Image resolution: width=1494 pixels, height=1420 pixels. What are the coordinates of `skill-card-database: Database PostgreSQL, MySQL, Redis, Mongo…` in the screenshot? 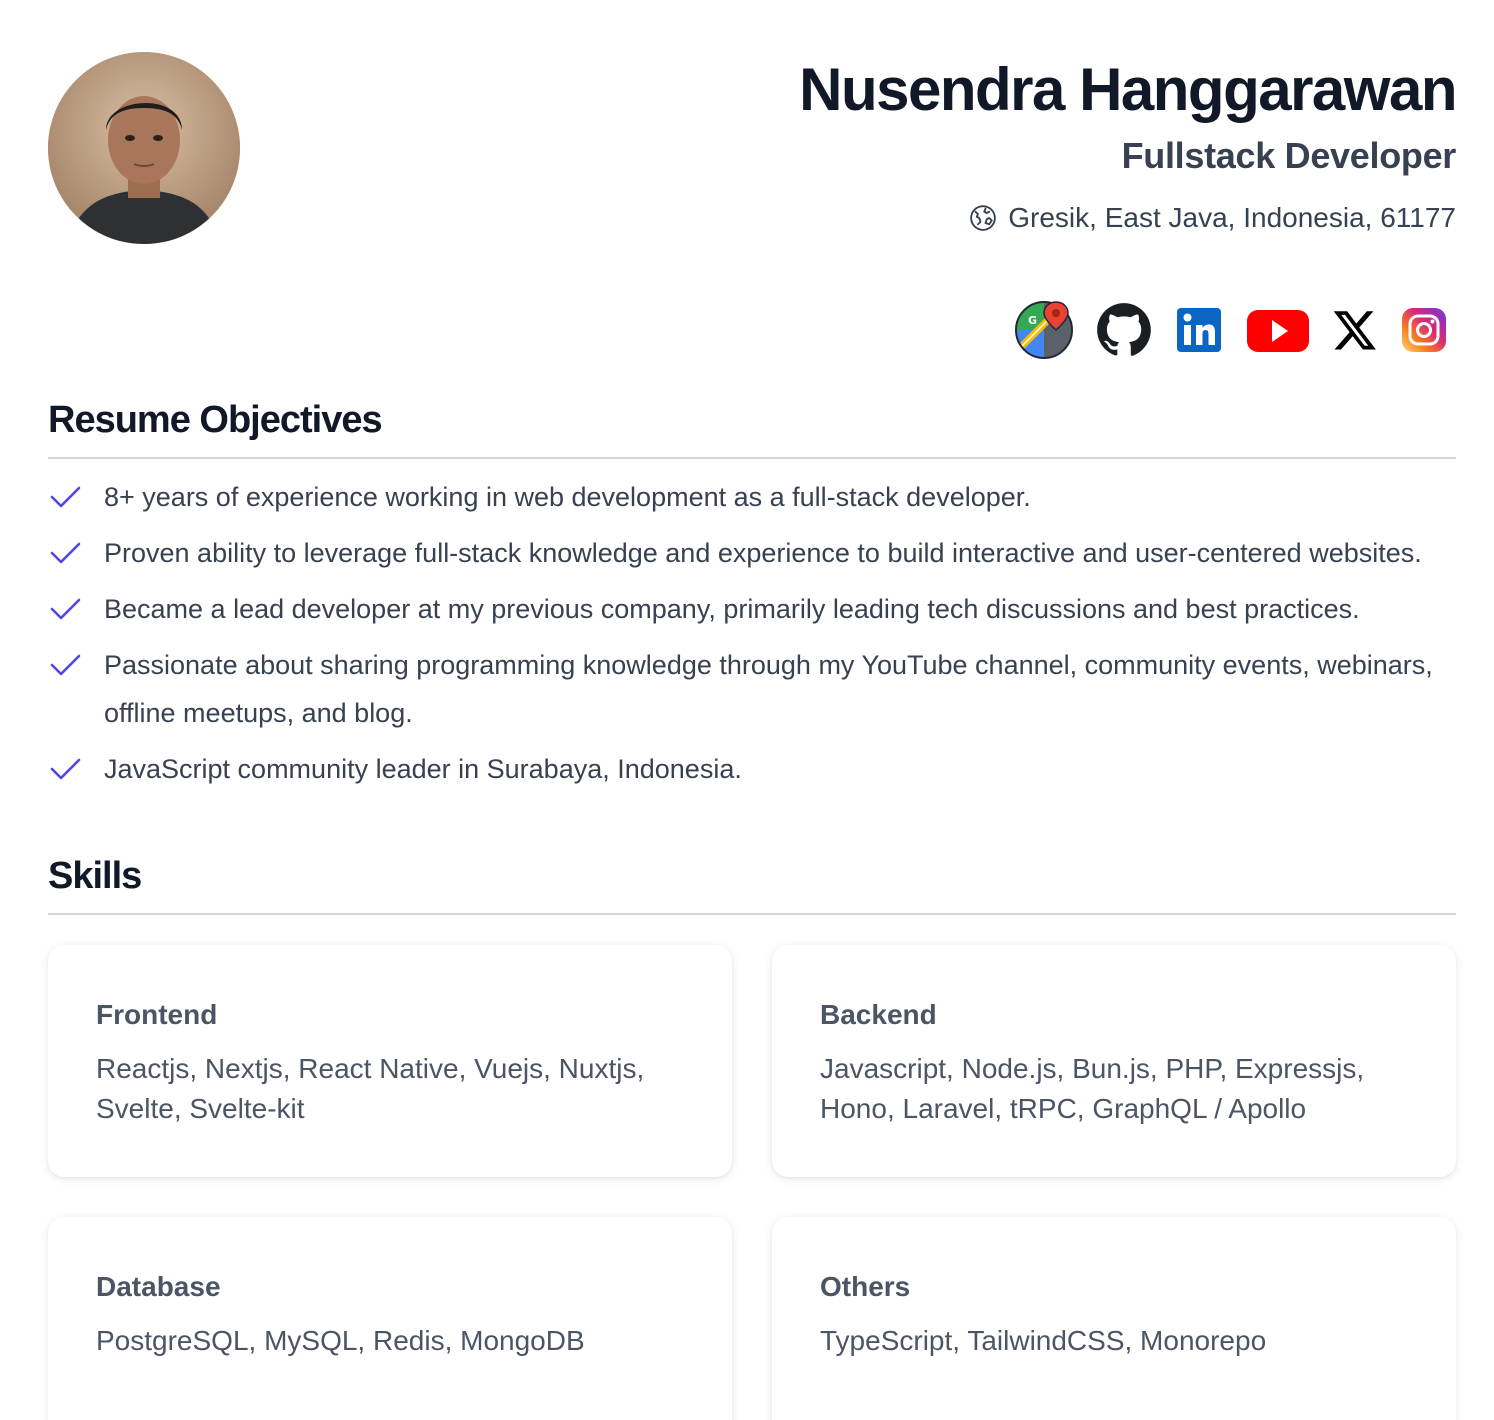 It's located at (390, 1318).